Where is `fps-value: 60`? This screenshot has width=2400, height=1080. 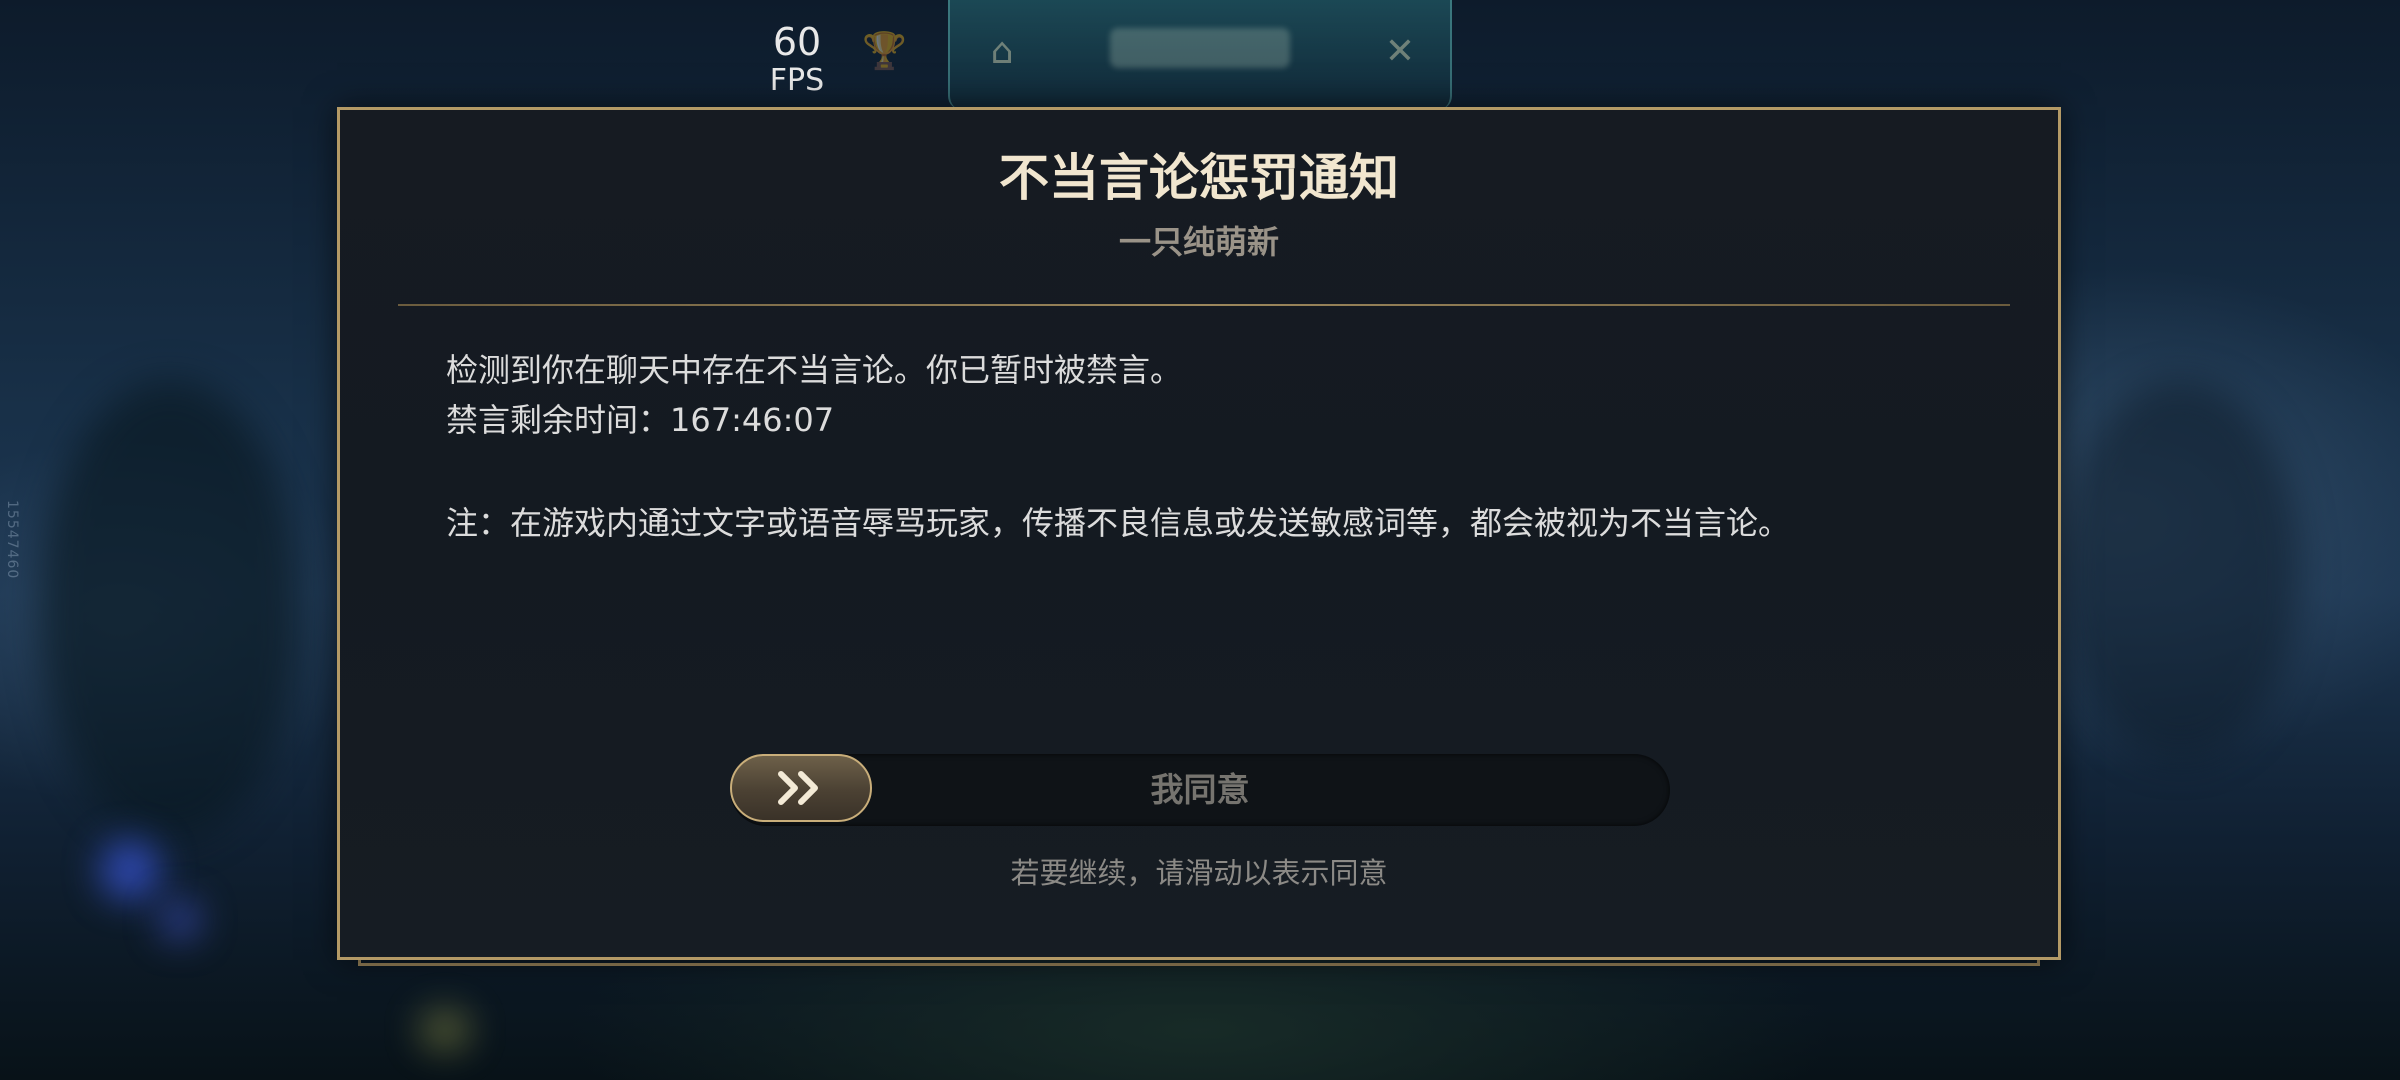
fps-value: 60 is located at coordinates (797, 42).